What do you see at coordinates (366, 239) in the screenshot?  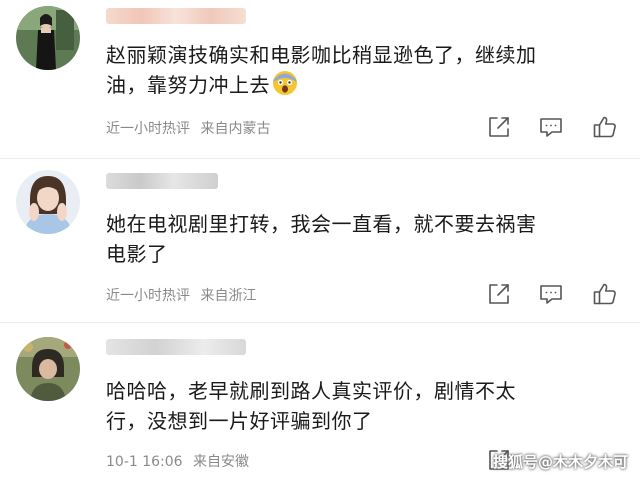 I see `comment-text: 她在电视剧里打转，我会一直看，就不要去祸害 电影了` at bounding box center [366, 239].